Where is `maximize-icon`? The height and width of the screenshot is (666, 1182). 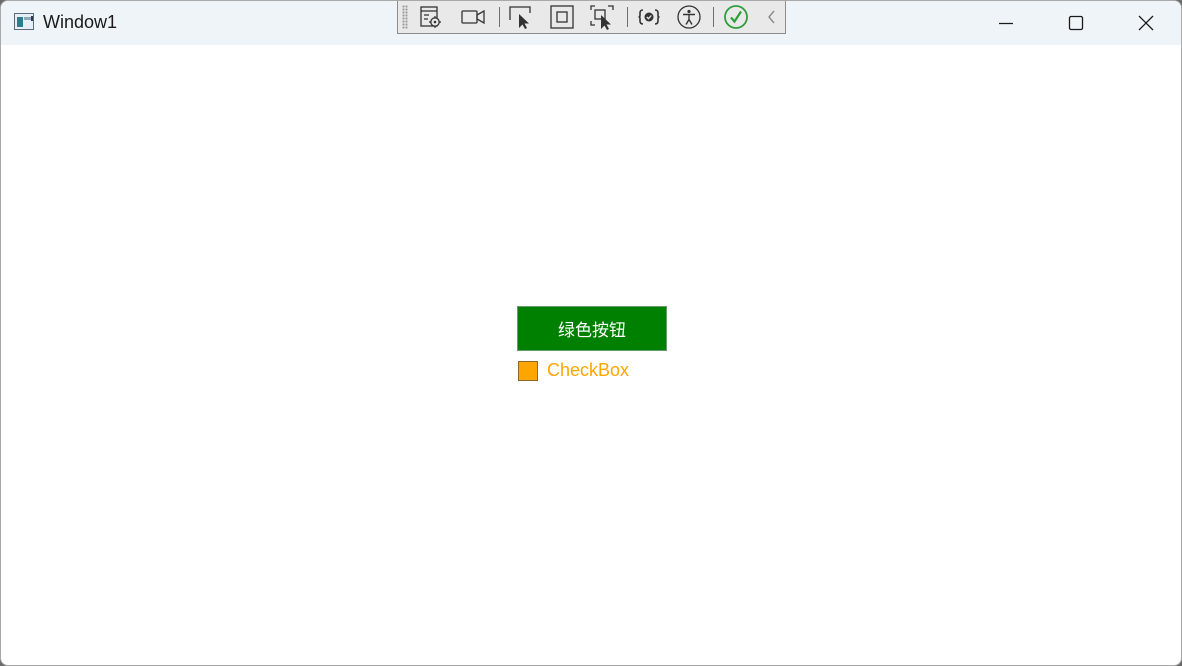
maximize-icon is located at coordinates (1076, 23).